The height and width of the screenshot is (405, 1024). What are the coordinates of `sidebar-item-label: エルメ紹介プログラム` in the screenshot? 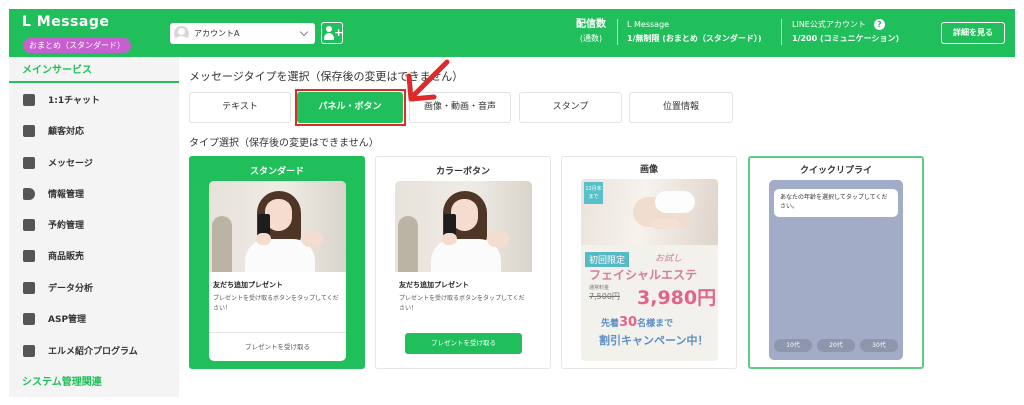 It's located at (93, 352).